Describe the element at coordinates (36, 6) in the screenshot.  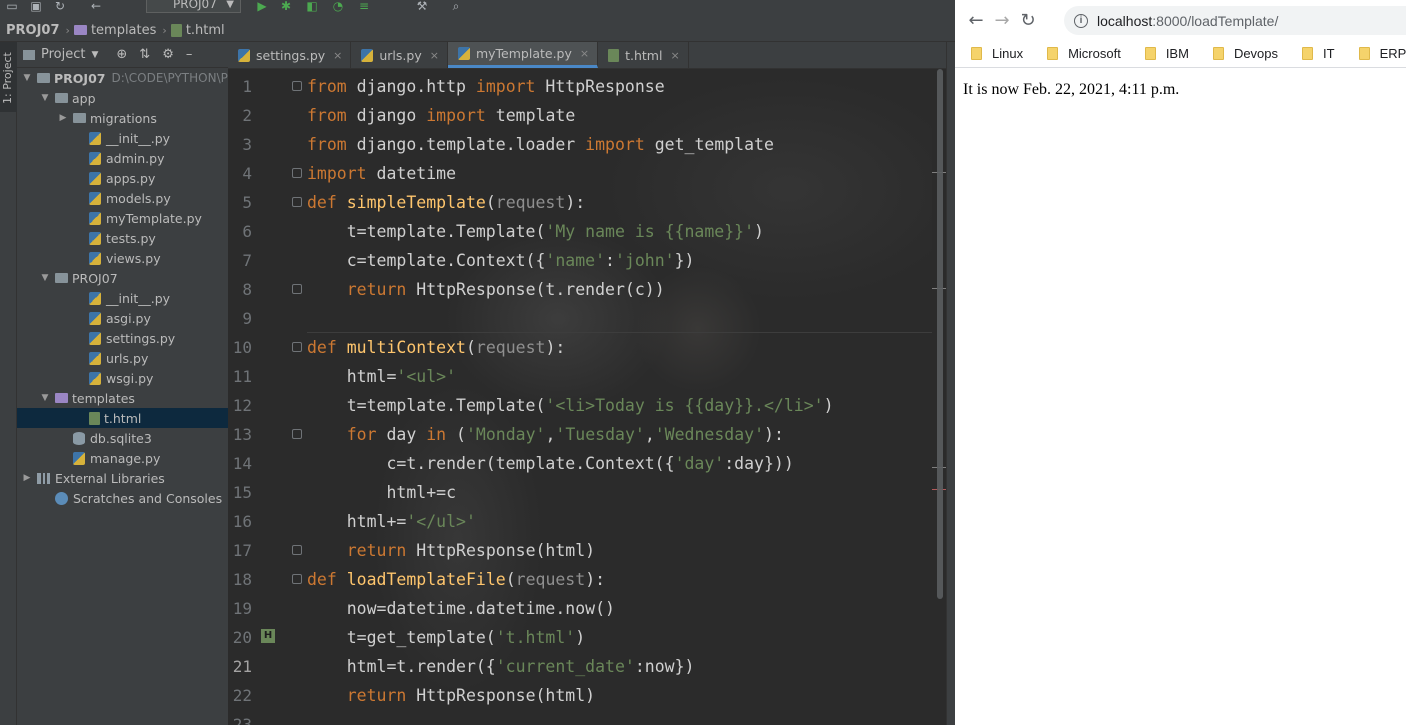
I see `save-icon: ▣` at that location.